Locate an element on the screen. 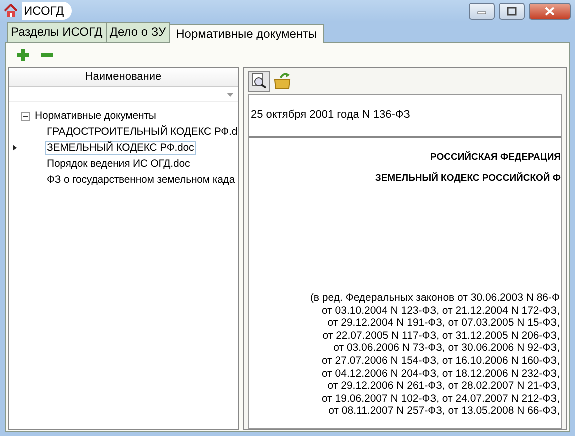 Image resolution: width=575 pixels, height=436 pixels. maximize-icon is located at coordinates (512, 11).